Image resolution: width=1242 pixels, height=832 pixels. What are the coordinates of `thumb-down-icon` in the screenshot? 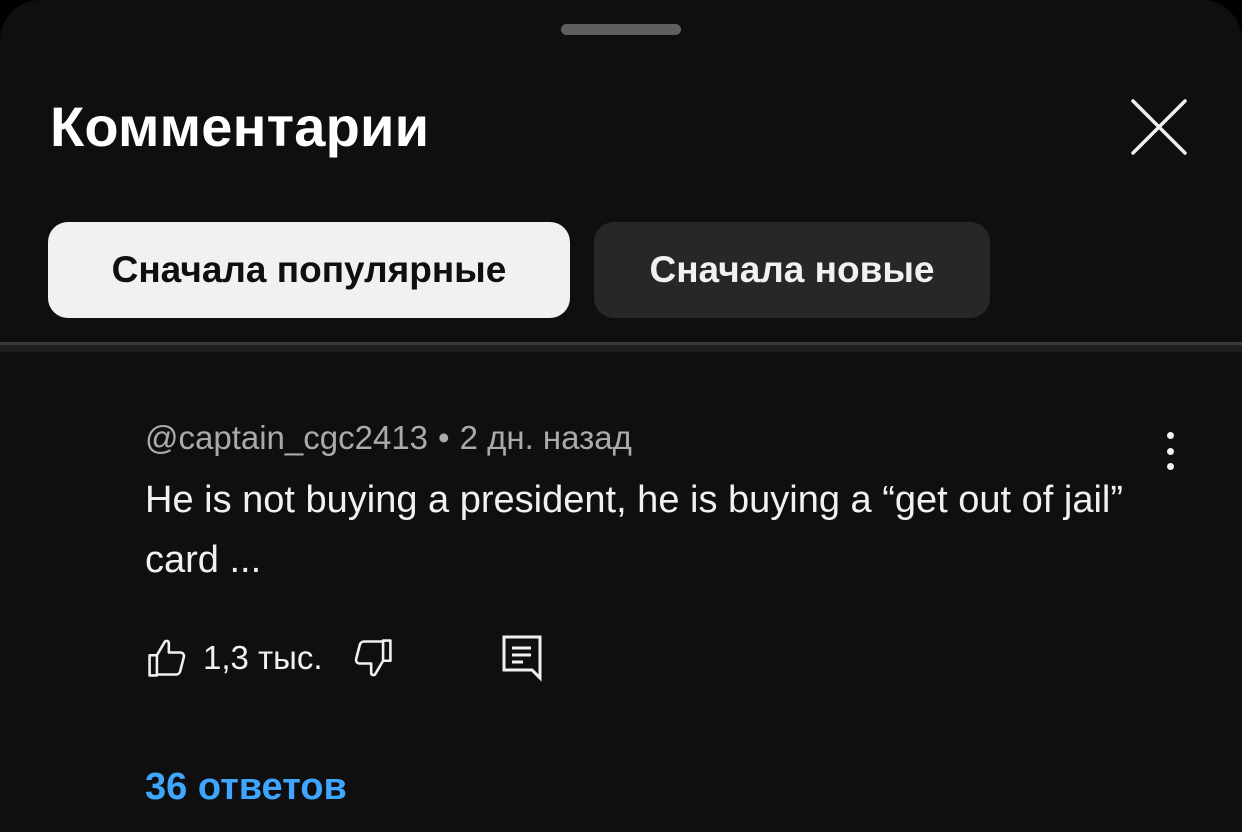 It's located at (373, 658).